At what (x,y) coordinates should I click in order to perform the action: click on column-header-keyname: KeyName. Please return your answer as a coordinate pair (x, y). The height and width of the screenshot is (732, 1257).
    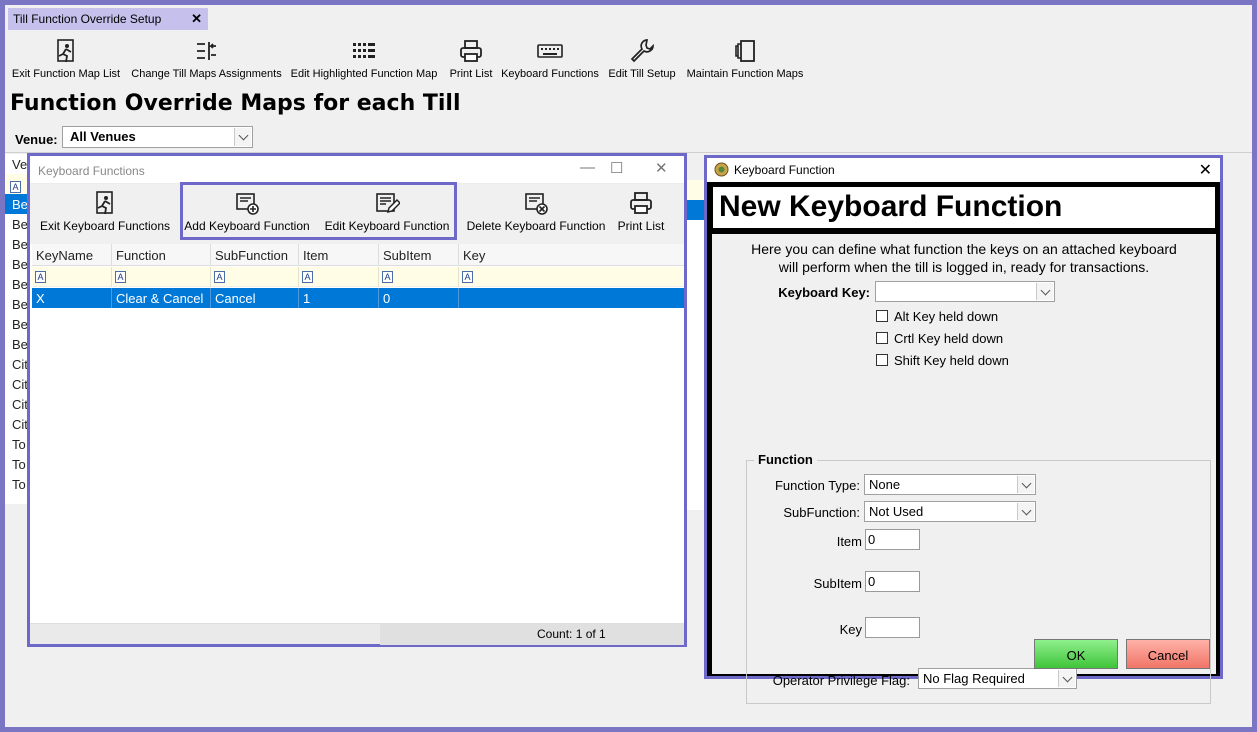
    Looking at the image, I should click on (72, 255).